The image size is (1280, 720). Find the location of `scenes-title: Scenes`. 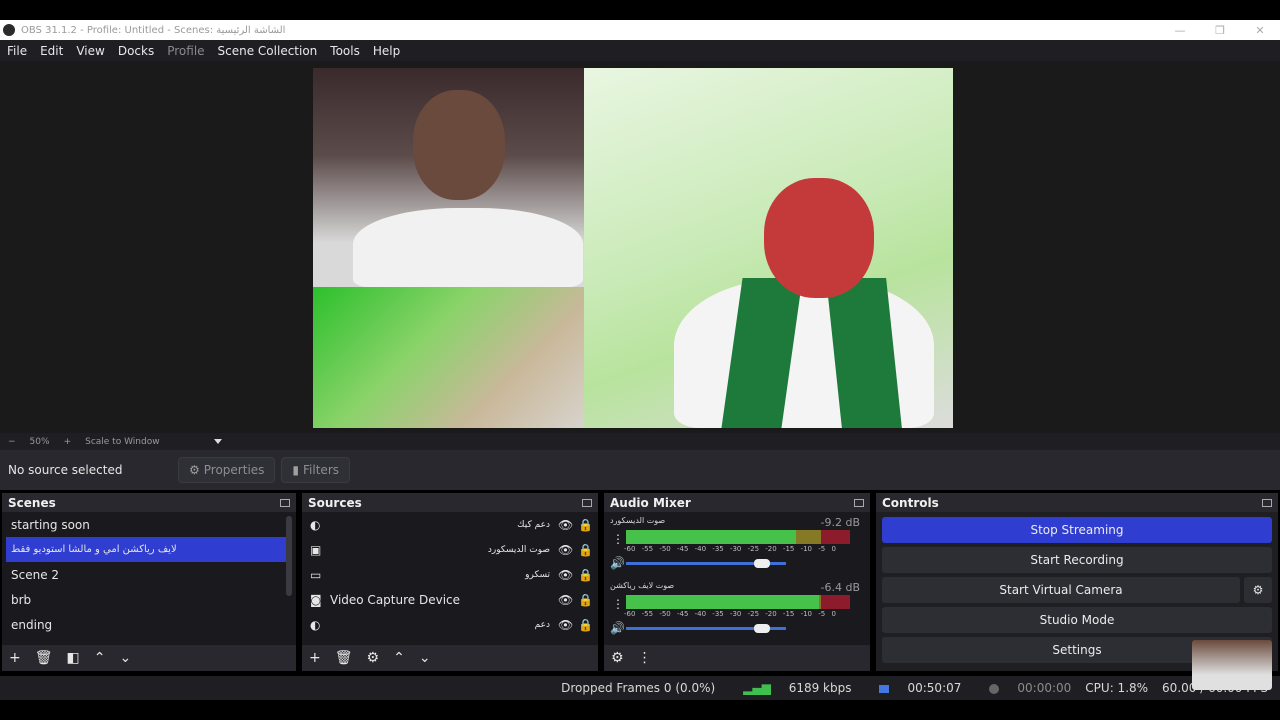

scenes-title: Scenes is located at coordinates (32, 503).